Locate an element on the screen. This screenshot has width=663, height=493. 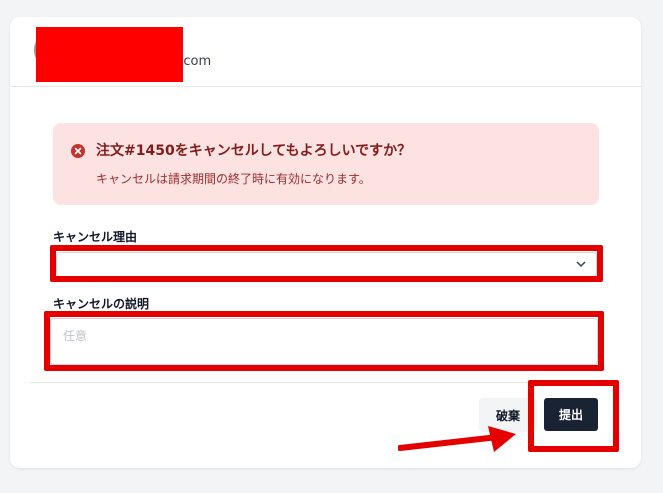
header-divider is located at coordinates (325, 86).